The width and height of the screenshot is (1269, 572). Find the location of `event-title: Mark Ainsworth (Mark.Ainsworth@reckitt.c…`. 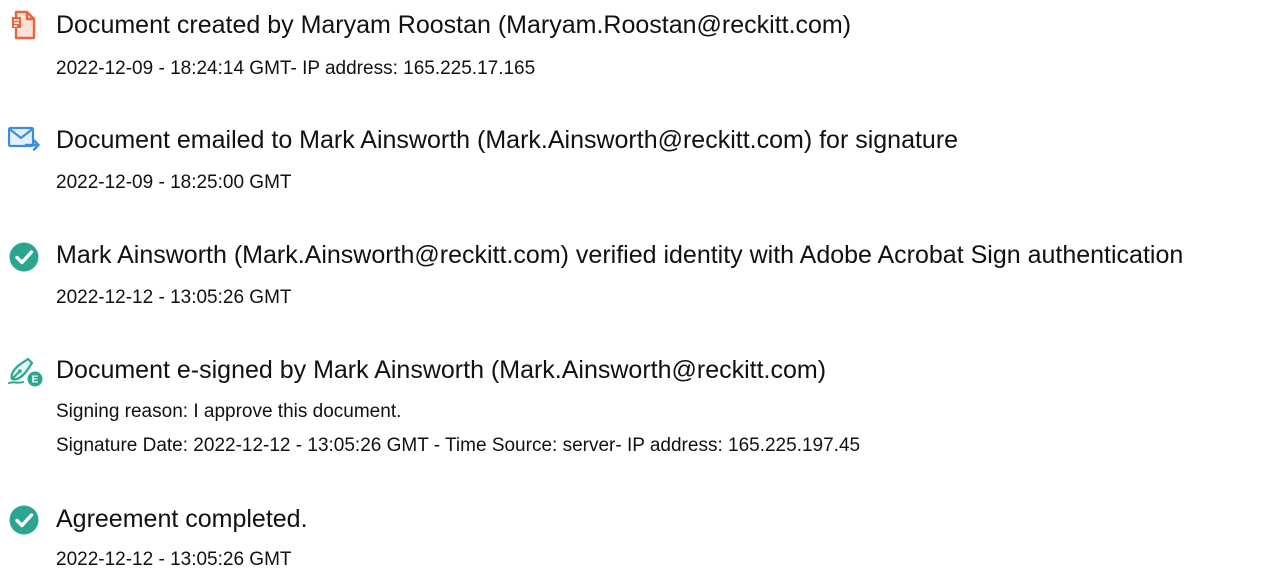

event-title: Mark Ainsworth (Mark.Ainsworth@reckitt.c… is located at coordinates (620, 255).